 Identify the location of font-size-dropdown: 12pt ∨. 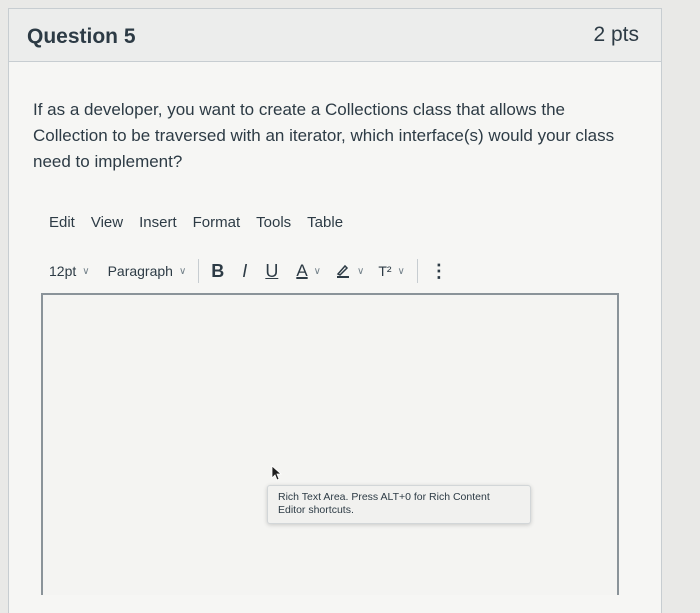
(69, 271).